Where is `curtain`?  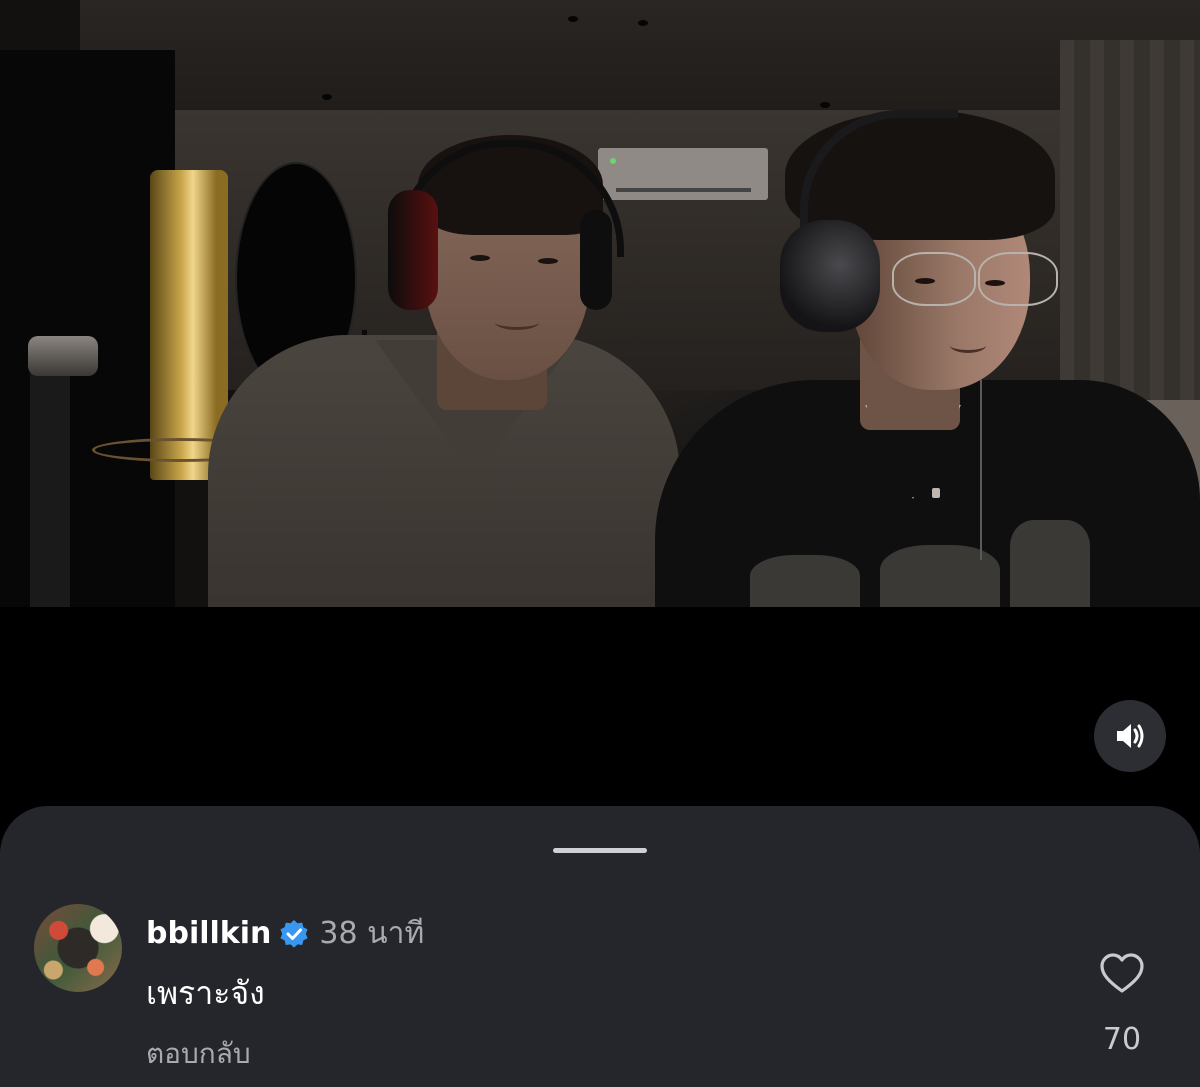
curtain is located at coordinates (1130, 230).